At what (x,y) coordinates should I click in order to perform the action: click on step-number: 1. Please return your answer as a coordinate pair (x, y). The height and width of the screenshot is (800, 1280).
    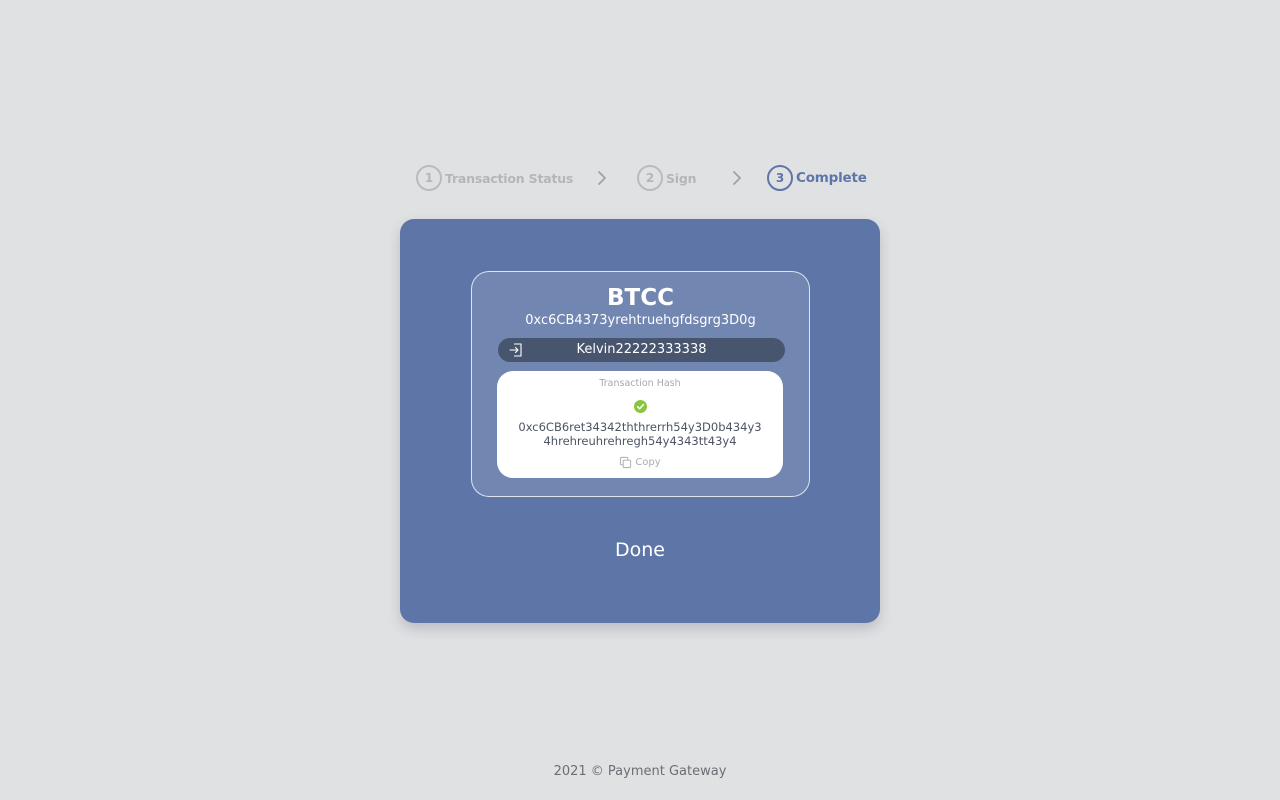
    Looking at the image, I should click on (429, 178).